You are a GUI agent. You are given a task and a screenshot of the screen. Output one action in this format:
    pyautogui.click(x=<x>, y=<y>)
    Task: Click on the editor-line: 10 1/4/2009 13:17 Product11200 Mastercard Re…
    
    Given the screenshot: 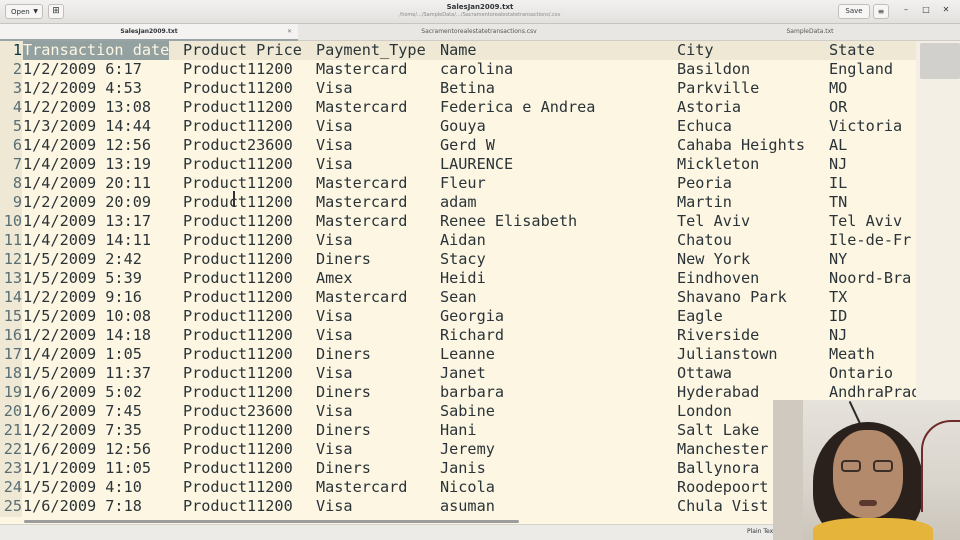 What is the action you would take?
    pyautogui.click(x=458, y=221)
    